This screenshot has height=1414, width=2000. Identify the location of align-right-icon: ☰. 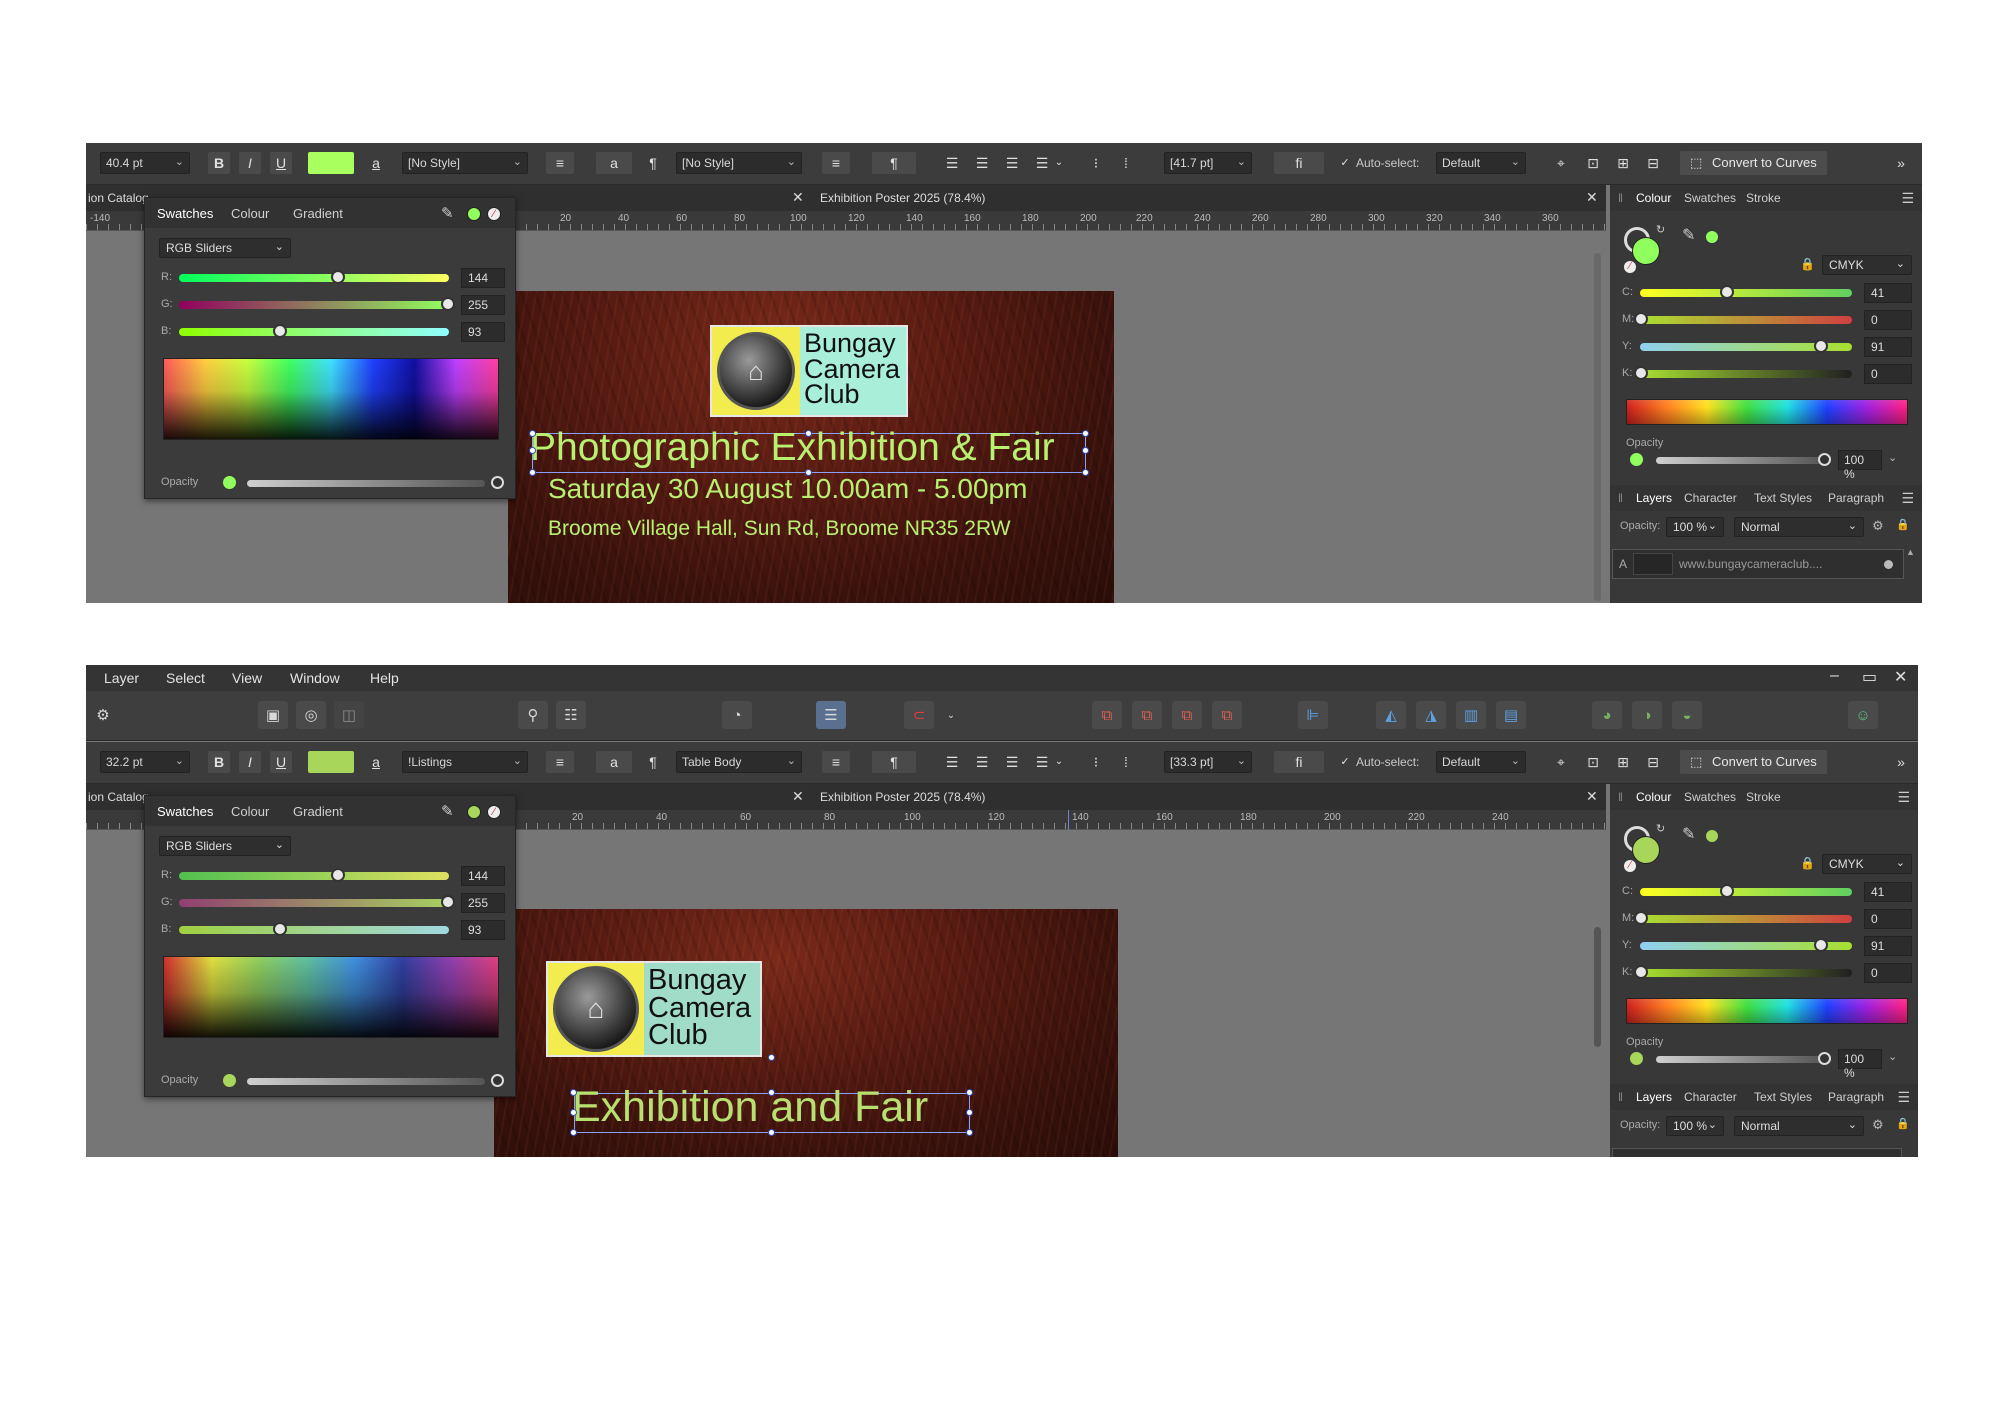
(1012, 762).